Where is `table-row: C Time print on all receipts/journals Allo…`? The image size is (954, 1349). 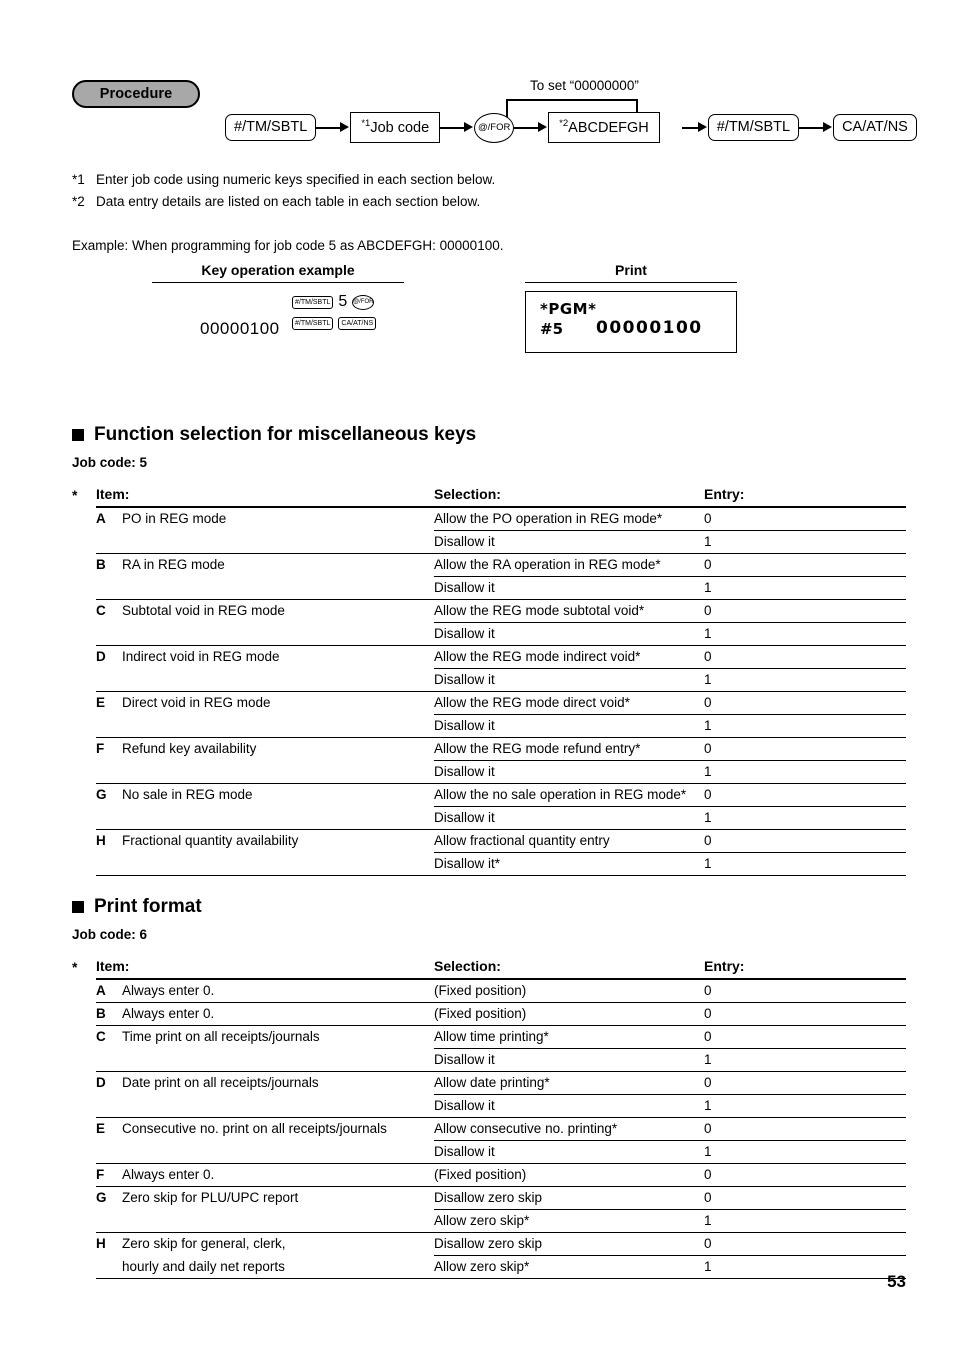
table-row: C Time print on all receipts/journals Allo… is located at coordinates (489, 1037).